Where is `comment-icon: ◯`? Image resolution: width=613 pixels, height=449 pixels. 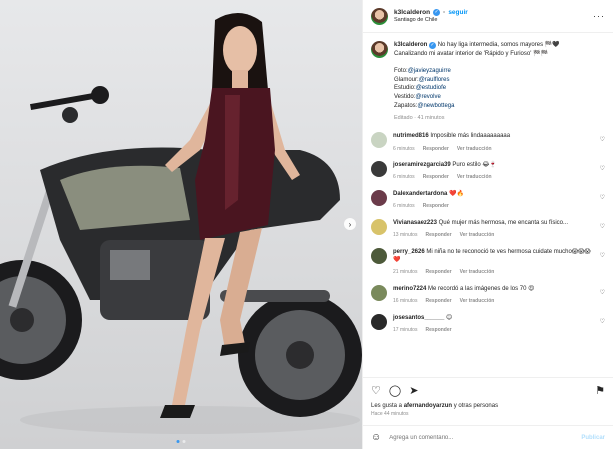
comment-icon: ◯ is located at coordinates (395, 390).